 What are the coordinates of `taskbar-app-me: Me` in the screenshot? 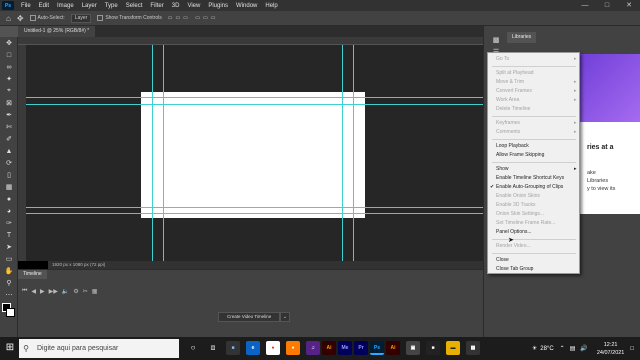 It's located at (345, 348).